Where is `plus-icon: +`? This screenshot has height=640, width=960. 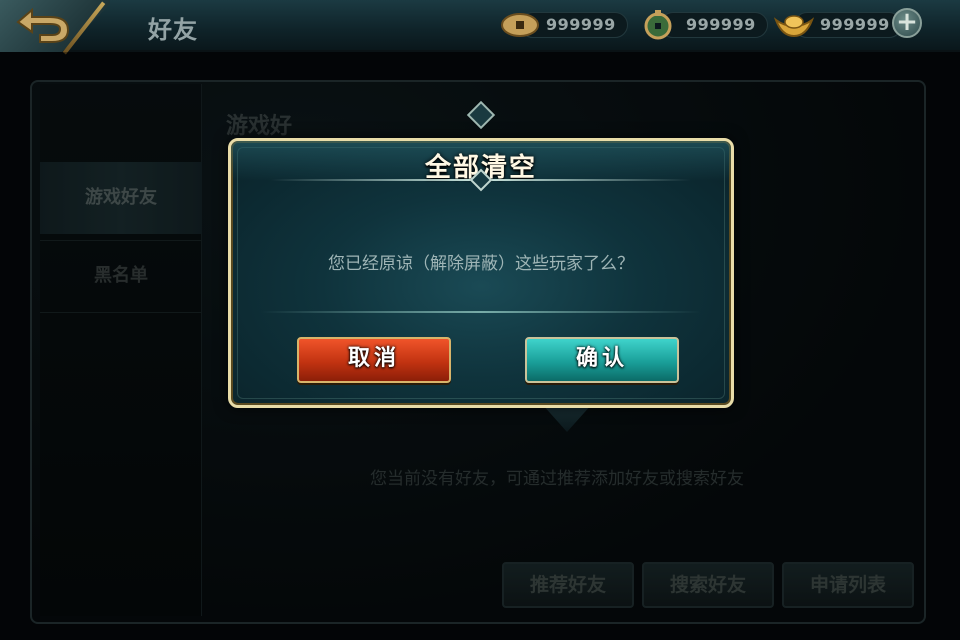
plus-icon: + is located at coordinates (907, 22).